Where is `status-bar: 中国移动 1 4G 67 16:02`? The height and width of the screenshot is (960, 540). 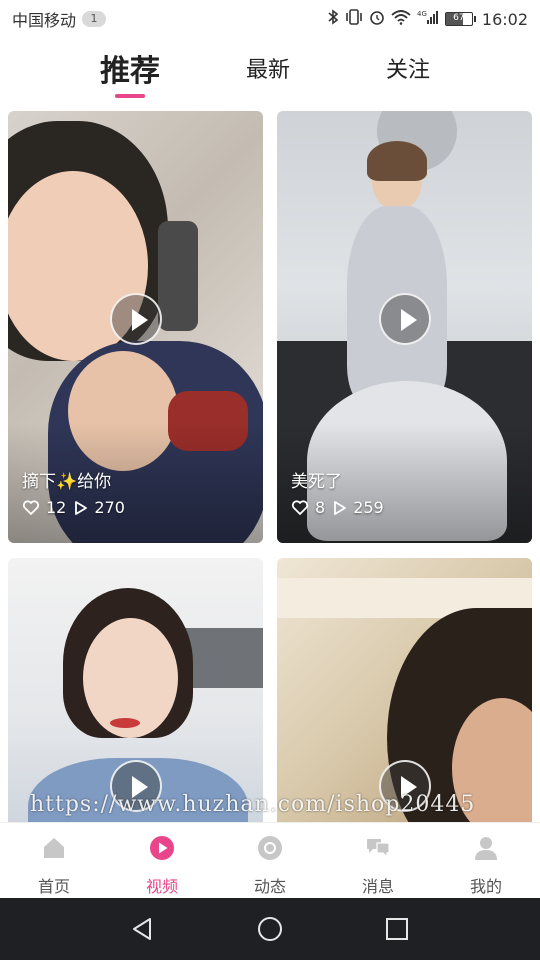
status-bar: 中国移动 1 4G 67 16:02 is located at coordinates (270, 19).